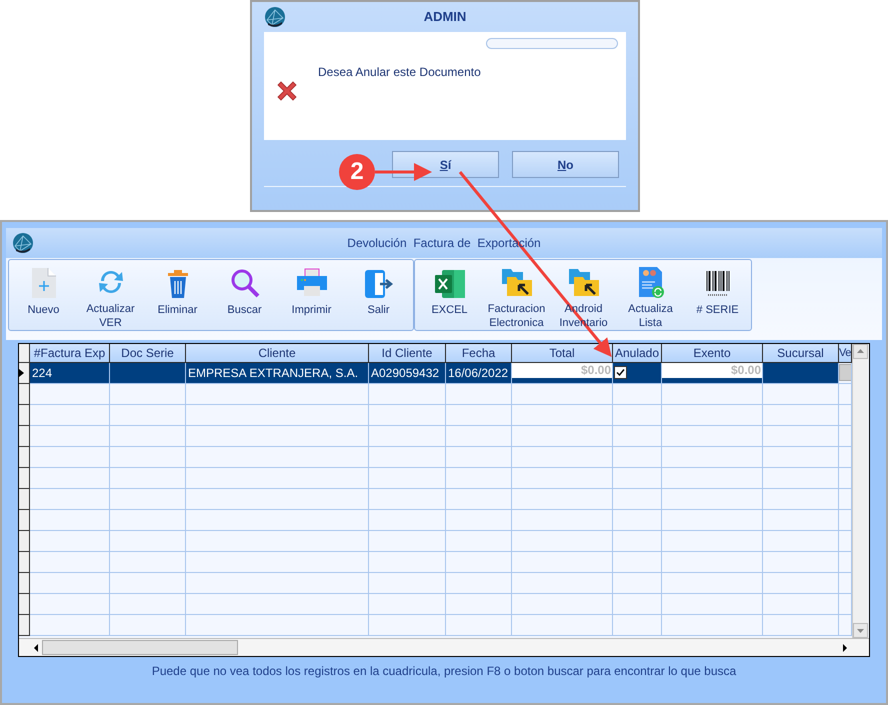  What do you see at coordinates (110, 297) in the screenshot?
I see `toolbar-button: Actualizar VER` at bounding box center [110, 297].